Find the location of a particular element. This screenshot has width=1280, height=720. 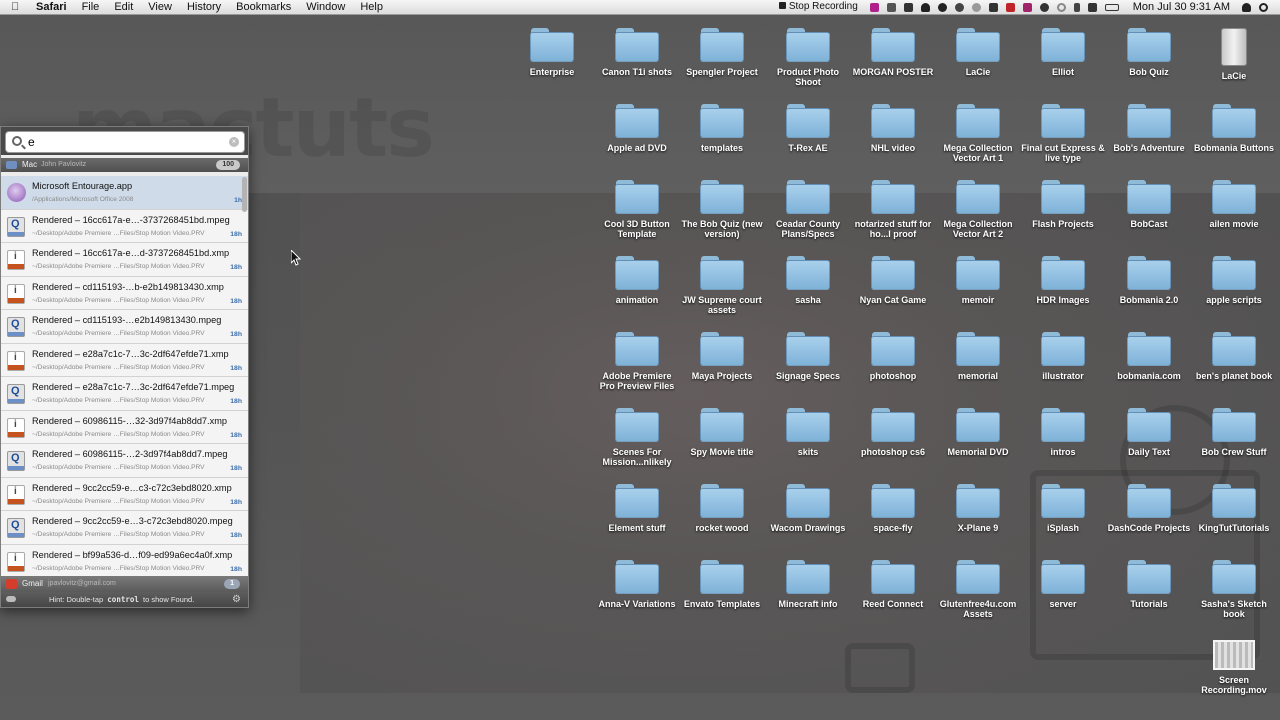

desktop-folder: Mega Collection Vector Art 2 is located at coordinates (978, 209).